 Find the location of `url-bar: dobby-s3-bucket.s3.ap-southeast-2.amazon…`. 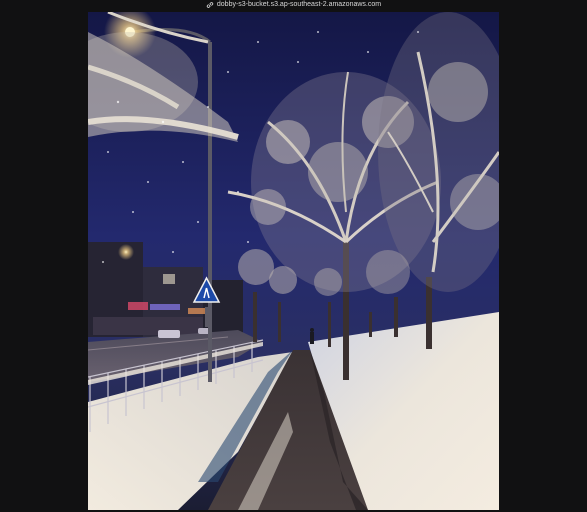

url-bar: dobby-s3-bucket.s3.ap-southeast-2.amazon… is located at coordinates (293, 5).